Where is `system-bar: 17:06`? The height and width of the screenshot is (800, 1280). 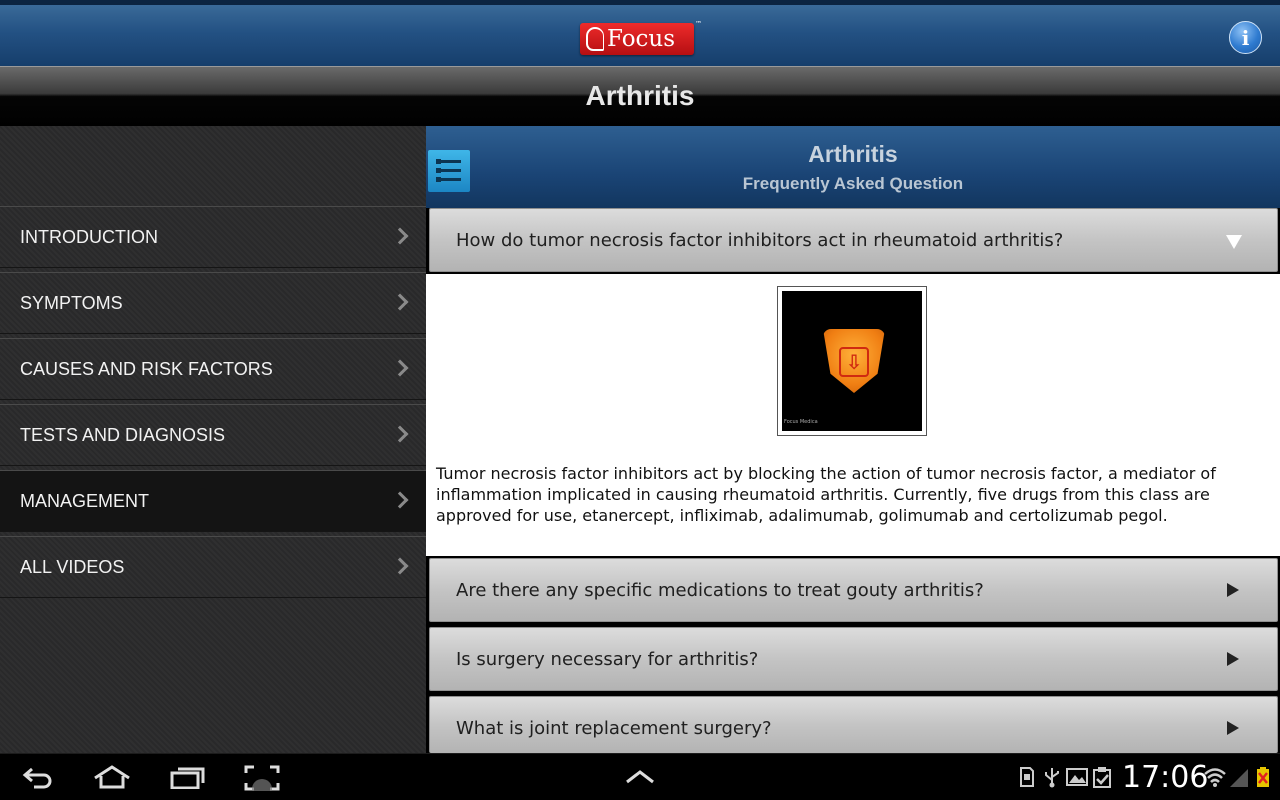 system-bar: 17:06 is located at coordinates (640, 776).